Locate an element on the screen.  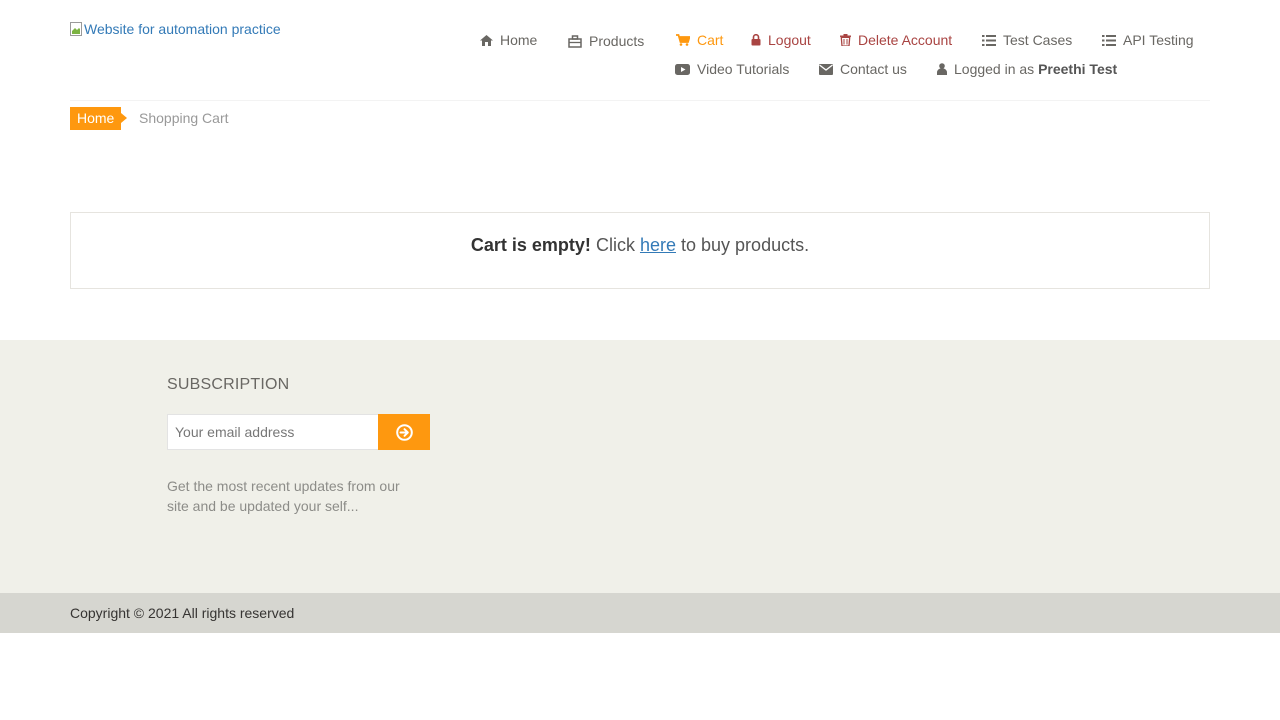
nav-api-testing: API Testing is located at coordinates (1148, 40).